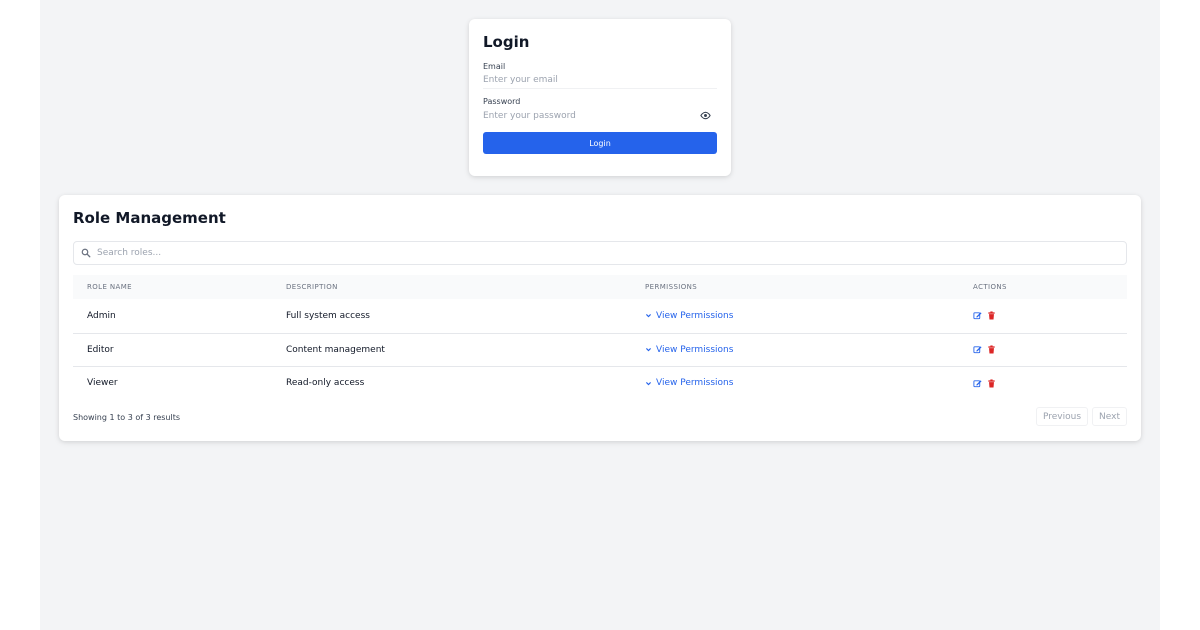 The height and width of the screenshot is (630, 1200). What do you see at coordinates (110, 287) in the screenshot?
I see `column-header-role-name: ROLE NAME` at bounding box center [110, 287].